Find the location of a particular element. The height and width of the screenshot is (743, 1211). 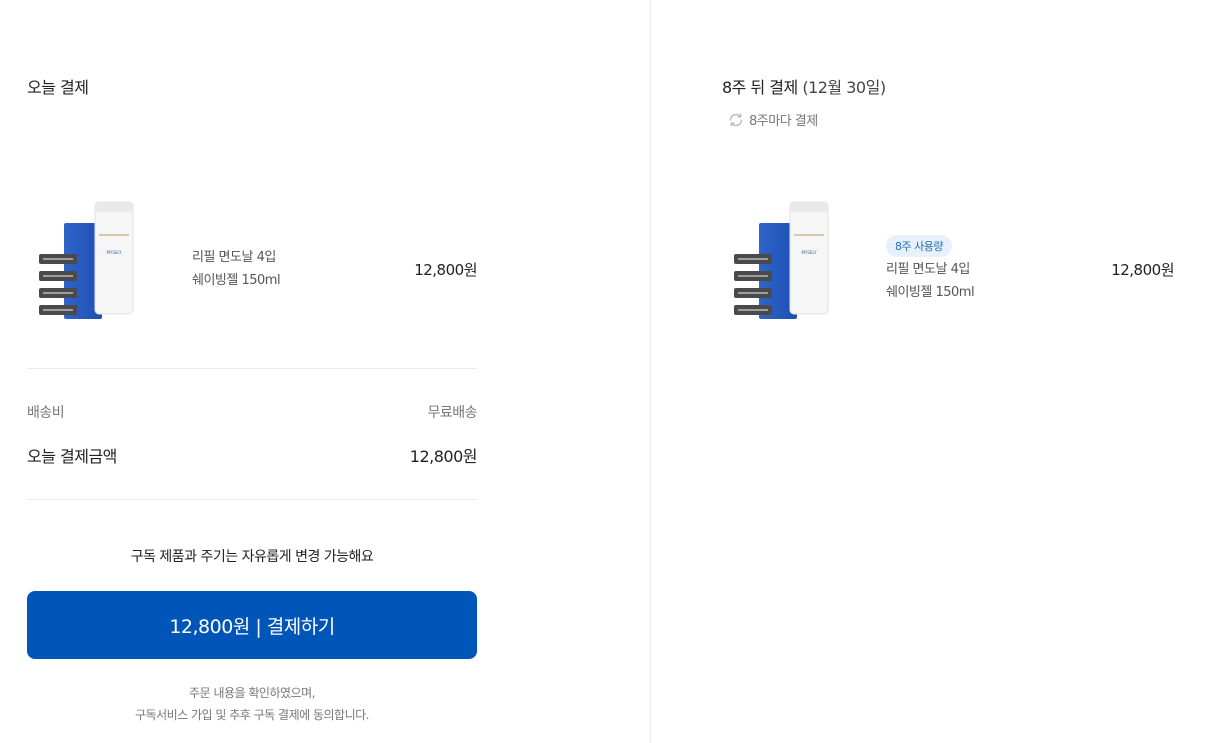

column-divider is located at coordinates (650, 371).